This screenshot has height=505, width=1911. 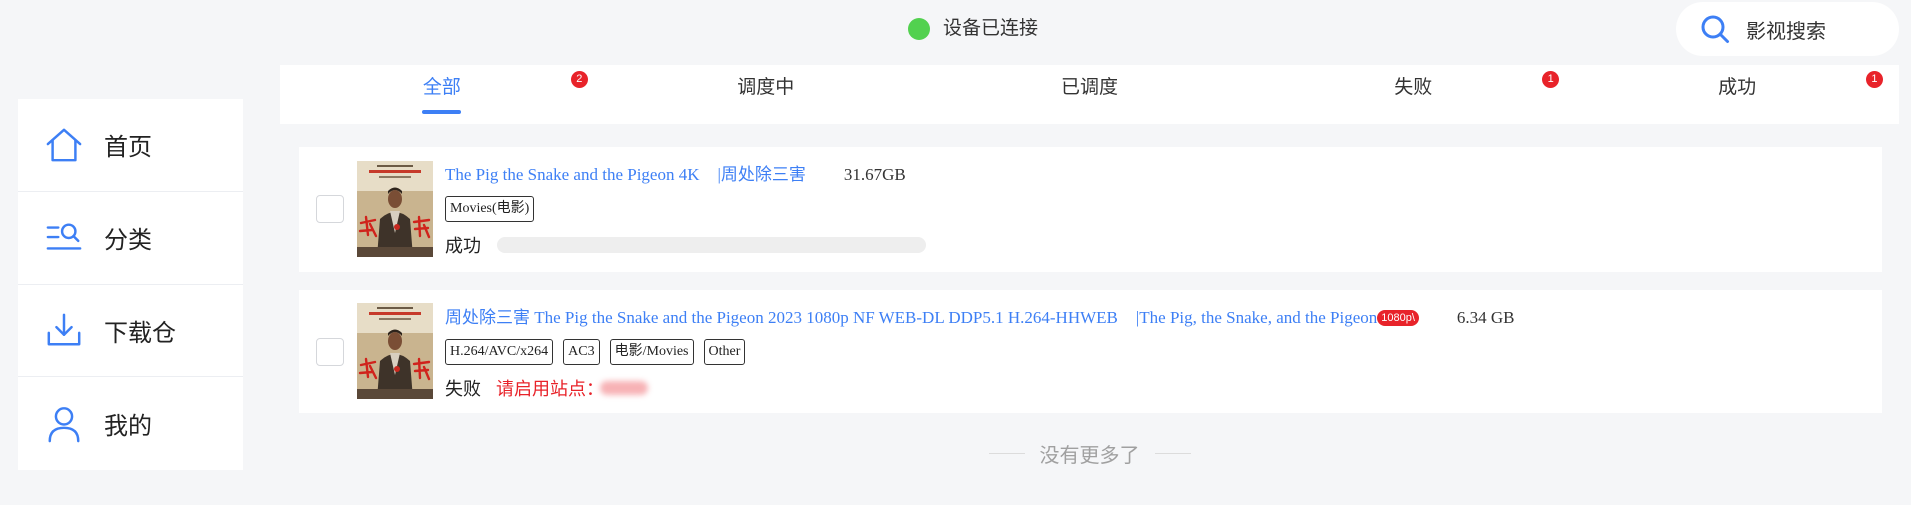 I want to click on sidebar-item-category: 分类, so click(x=130, y=238).